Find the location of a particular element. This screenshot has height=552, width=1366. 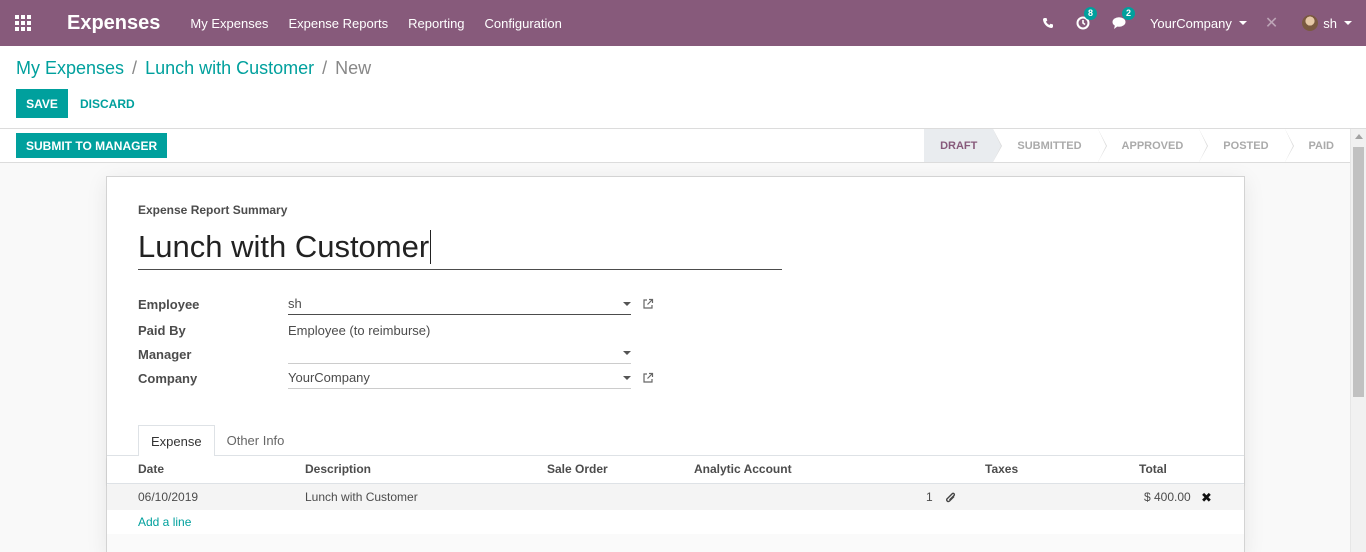

empty-table-row is located at coordinates (675, 543).